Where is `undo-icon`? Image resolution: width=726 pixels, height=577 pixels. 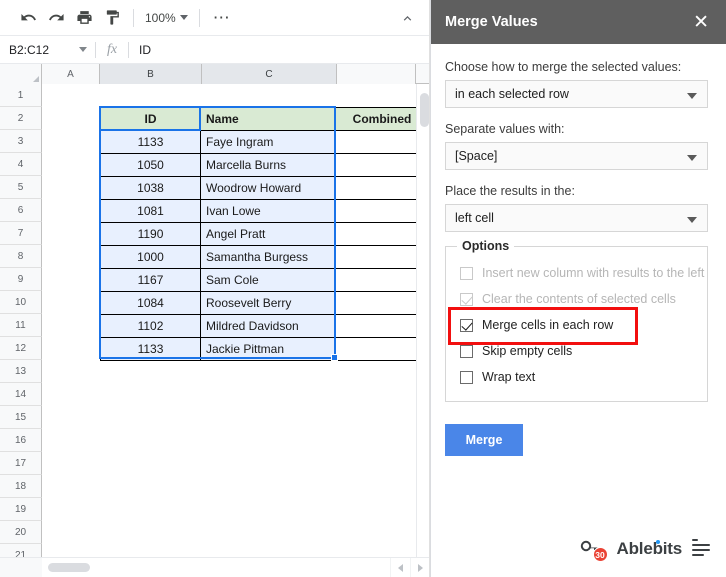
undo-icon is located at coordinates (28, 18).